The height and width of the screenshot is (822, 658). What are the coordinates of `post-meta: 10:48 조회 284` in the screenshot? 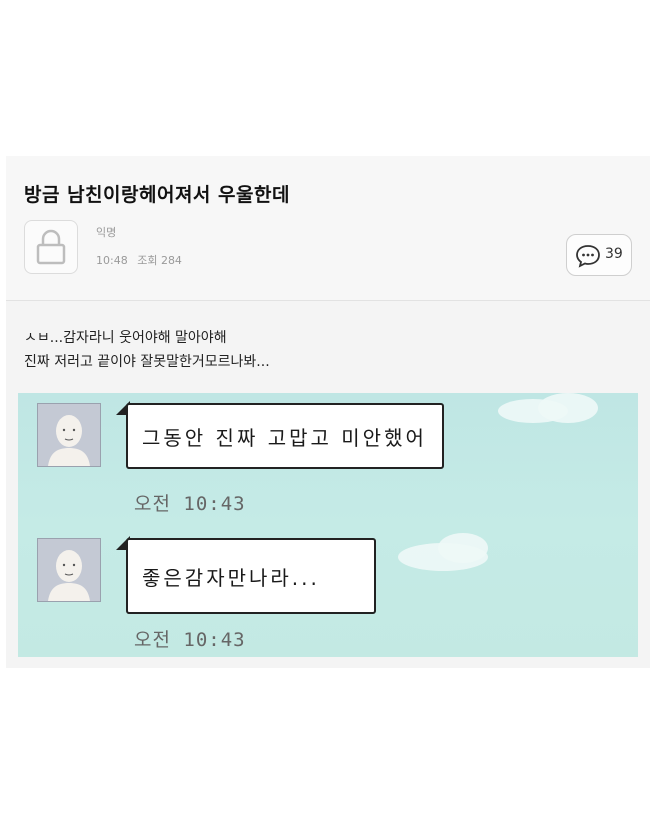 It's located at (142, 260).